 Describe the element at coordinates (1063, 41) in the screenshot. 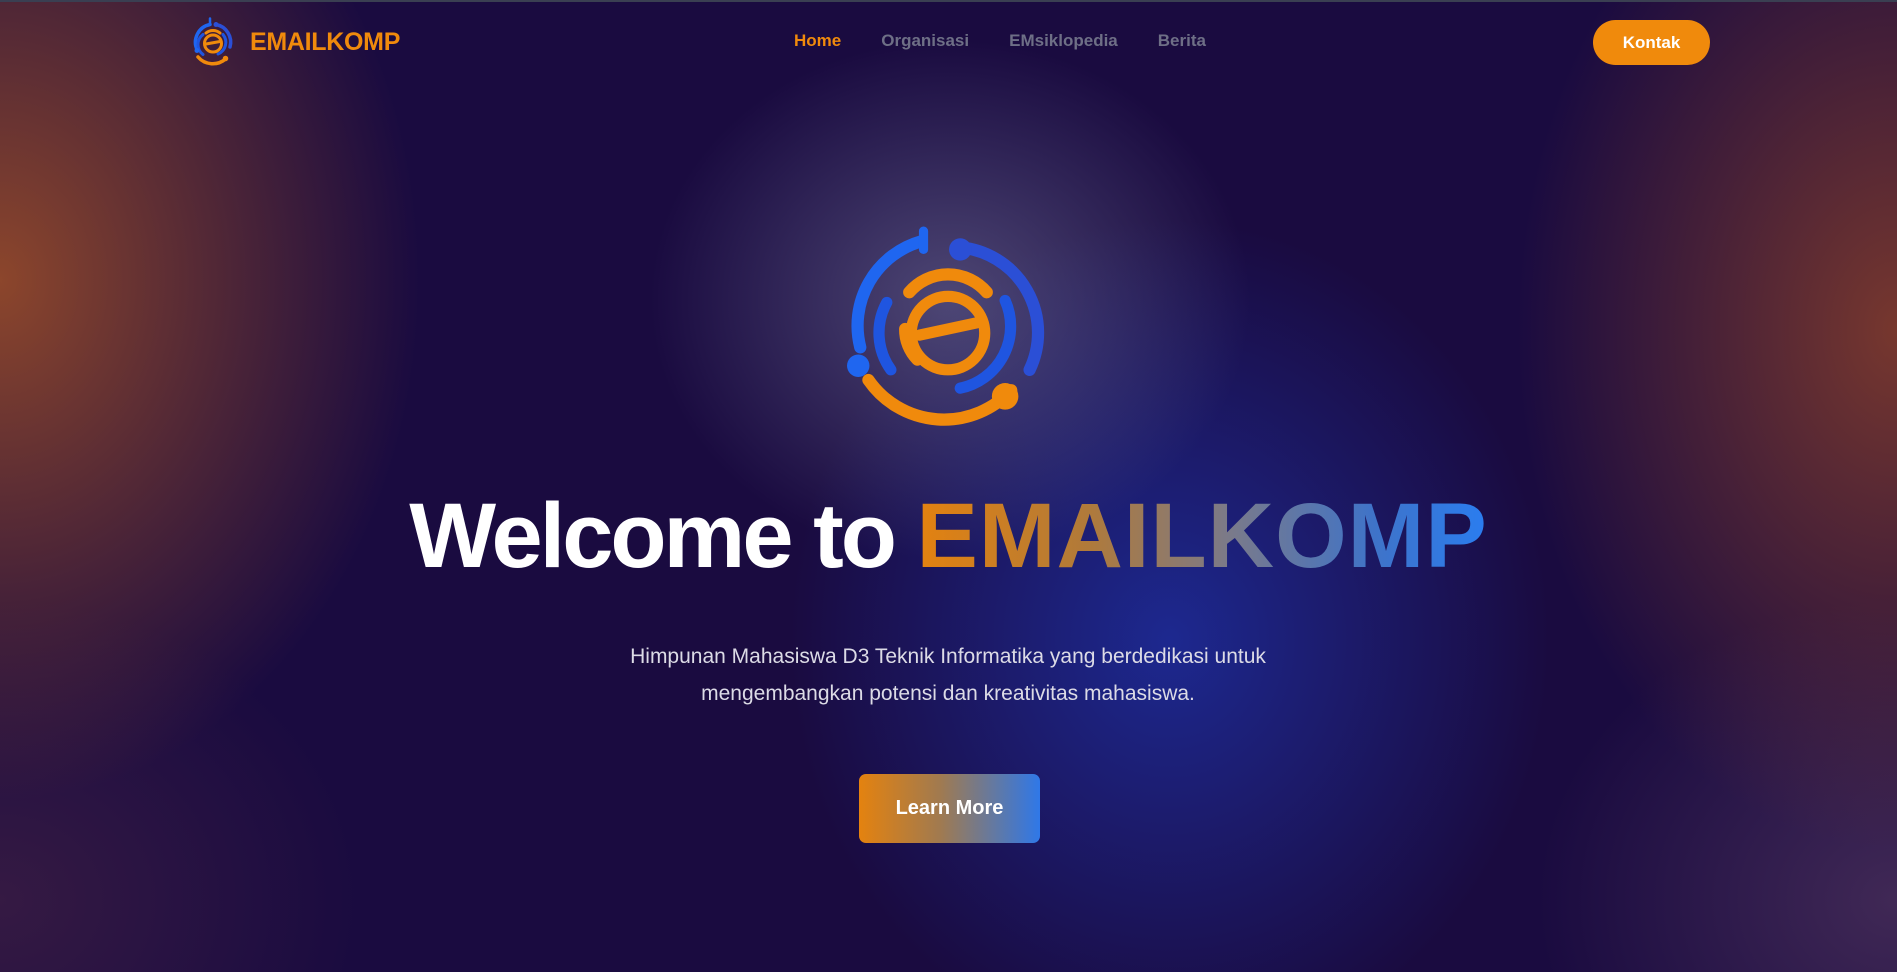

I see `nav-item-emsiklopedia: EMsiklopedia` at that location.